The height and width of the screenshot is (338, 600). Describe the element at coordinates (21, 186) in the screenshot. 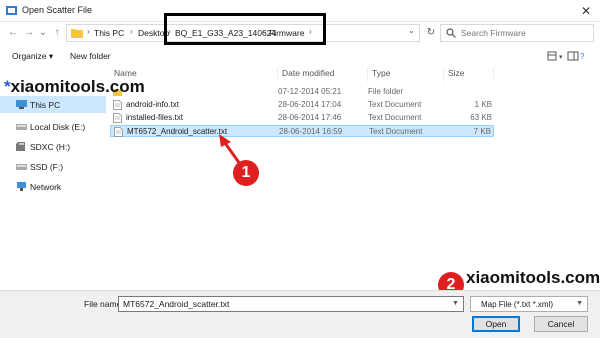

I see `network-icon` at that location.